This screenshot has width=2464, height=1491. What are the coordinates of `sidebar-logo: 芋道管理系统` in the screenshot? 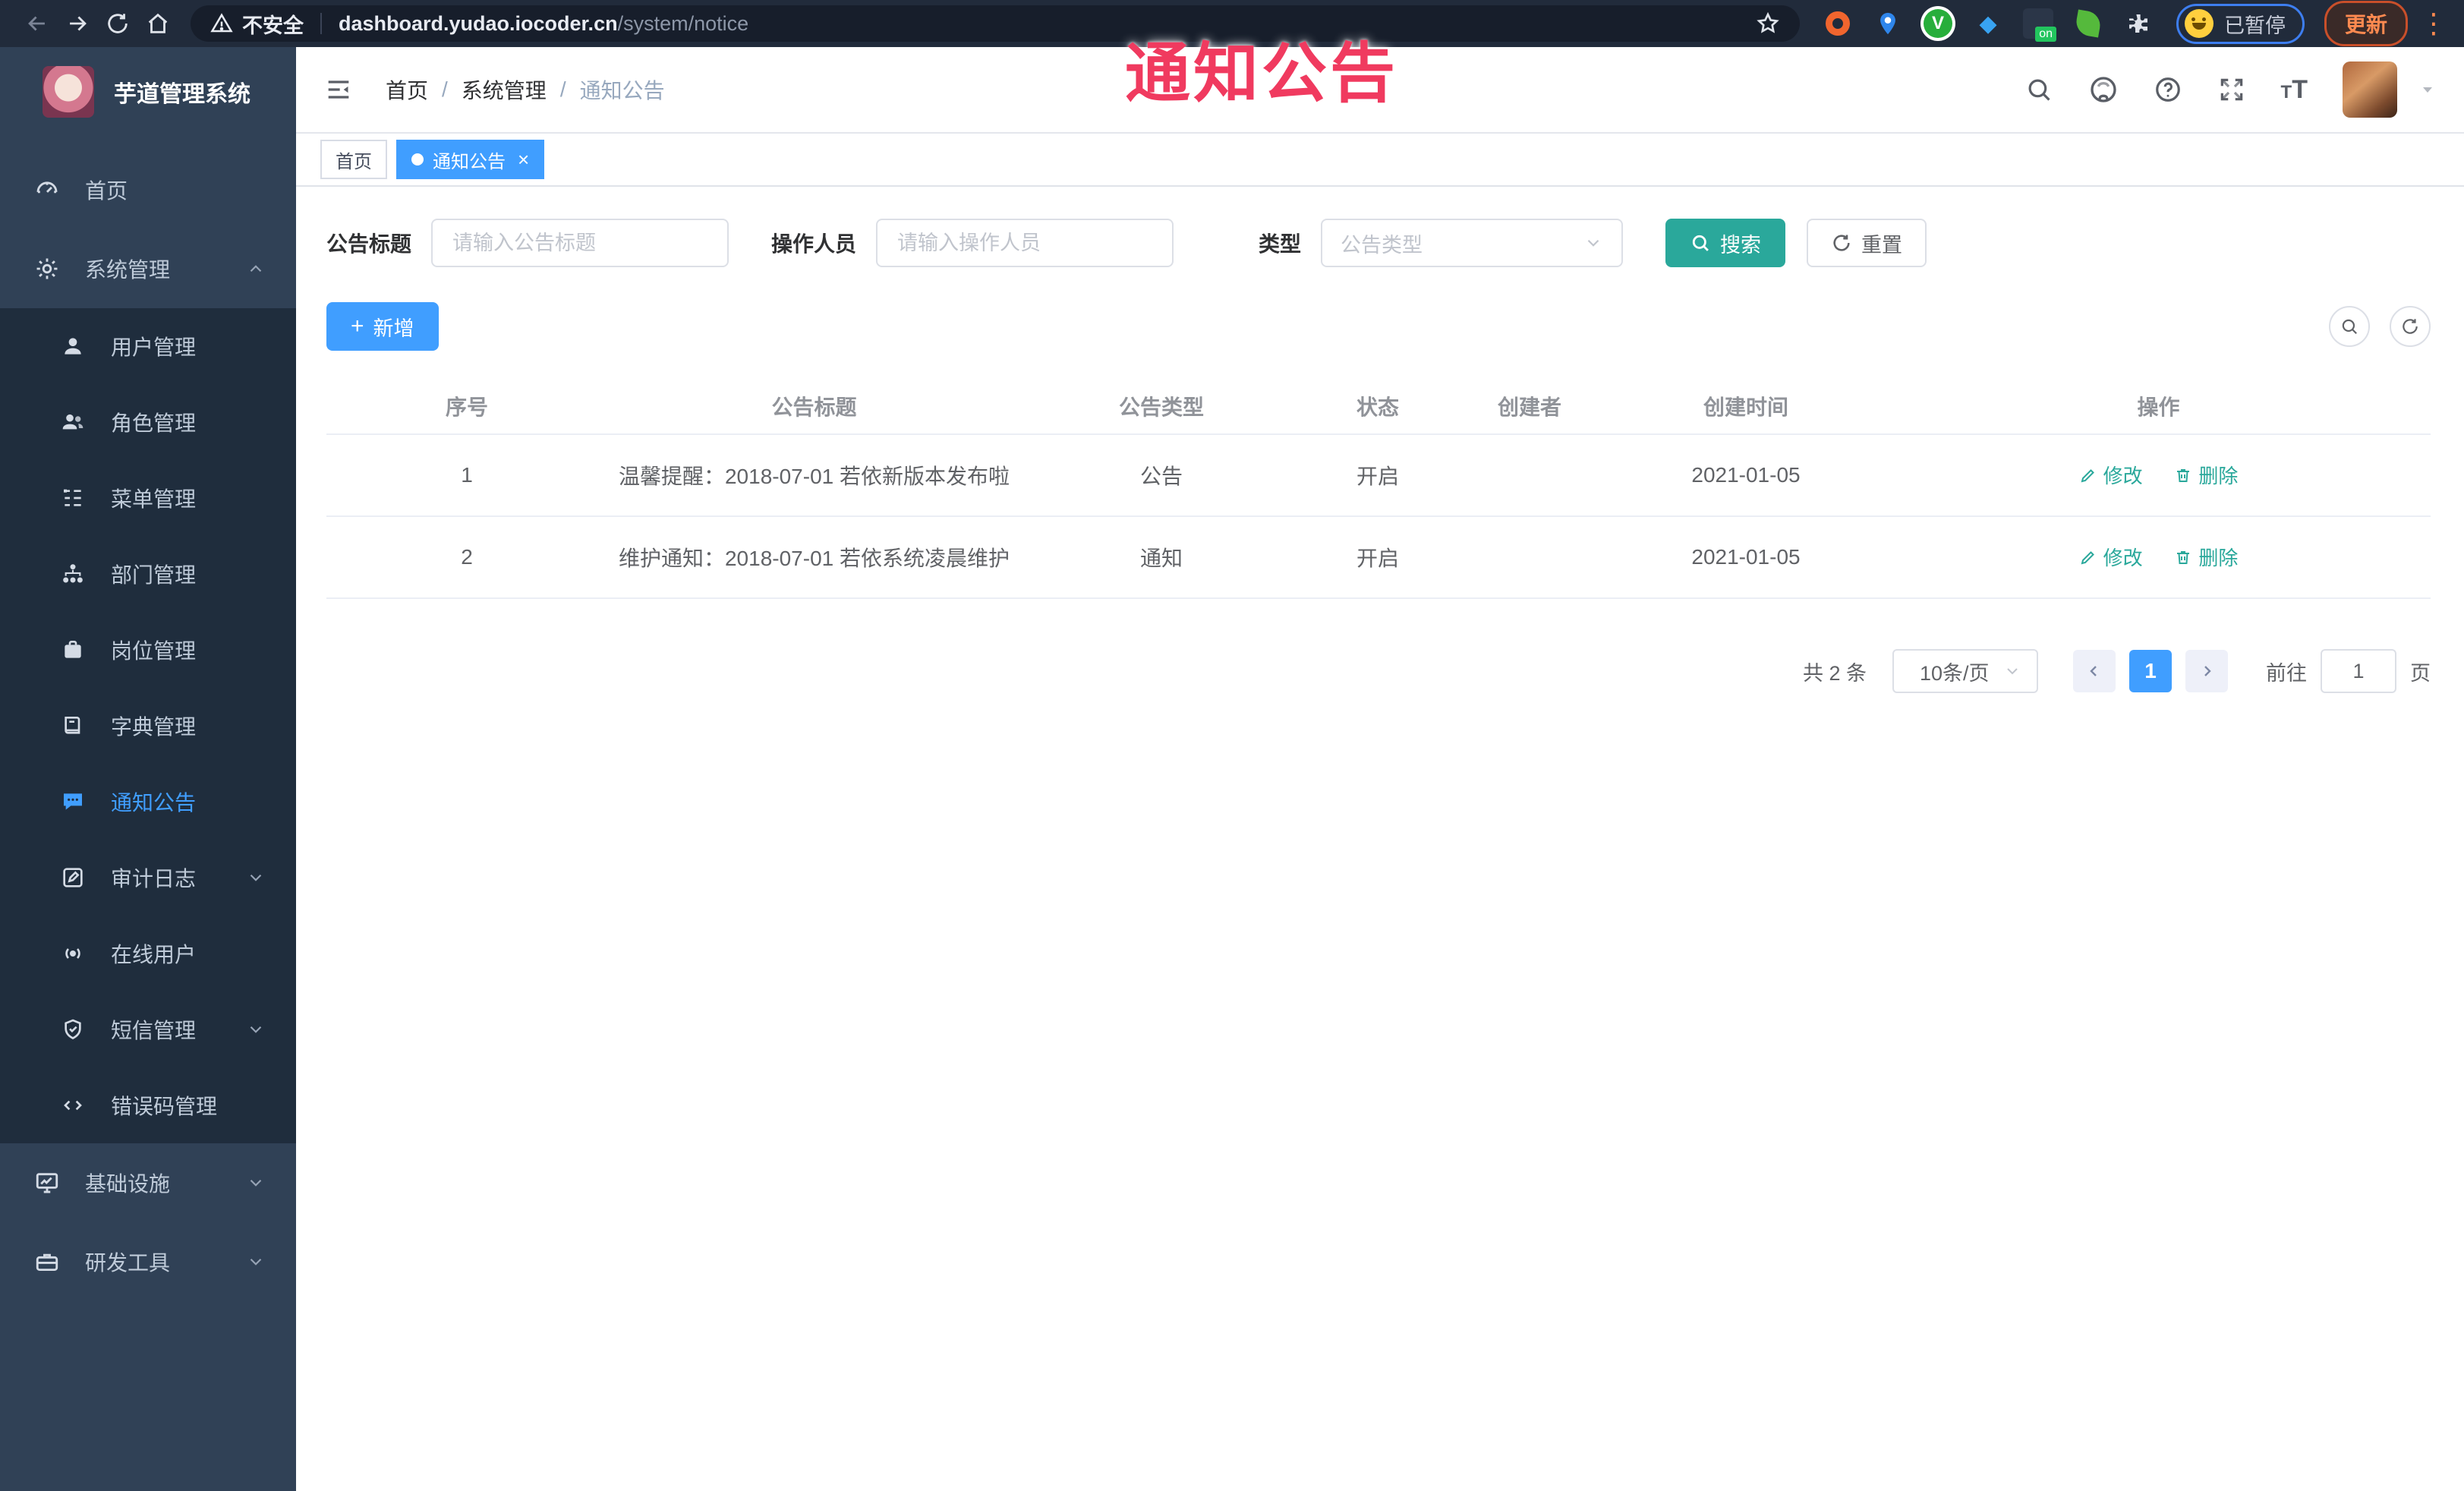 It's located at (148, 92).